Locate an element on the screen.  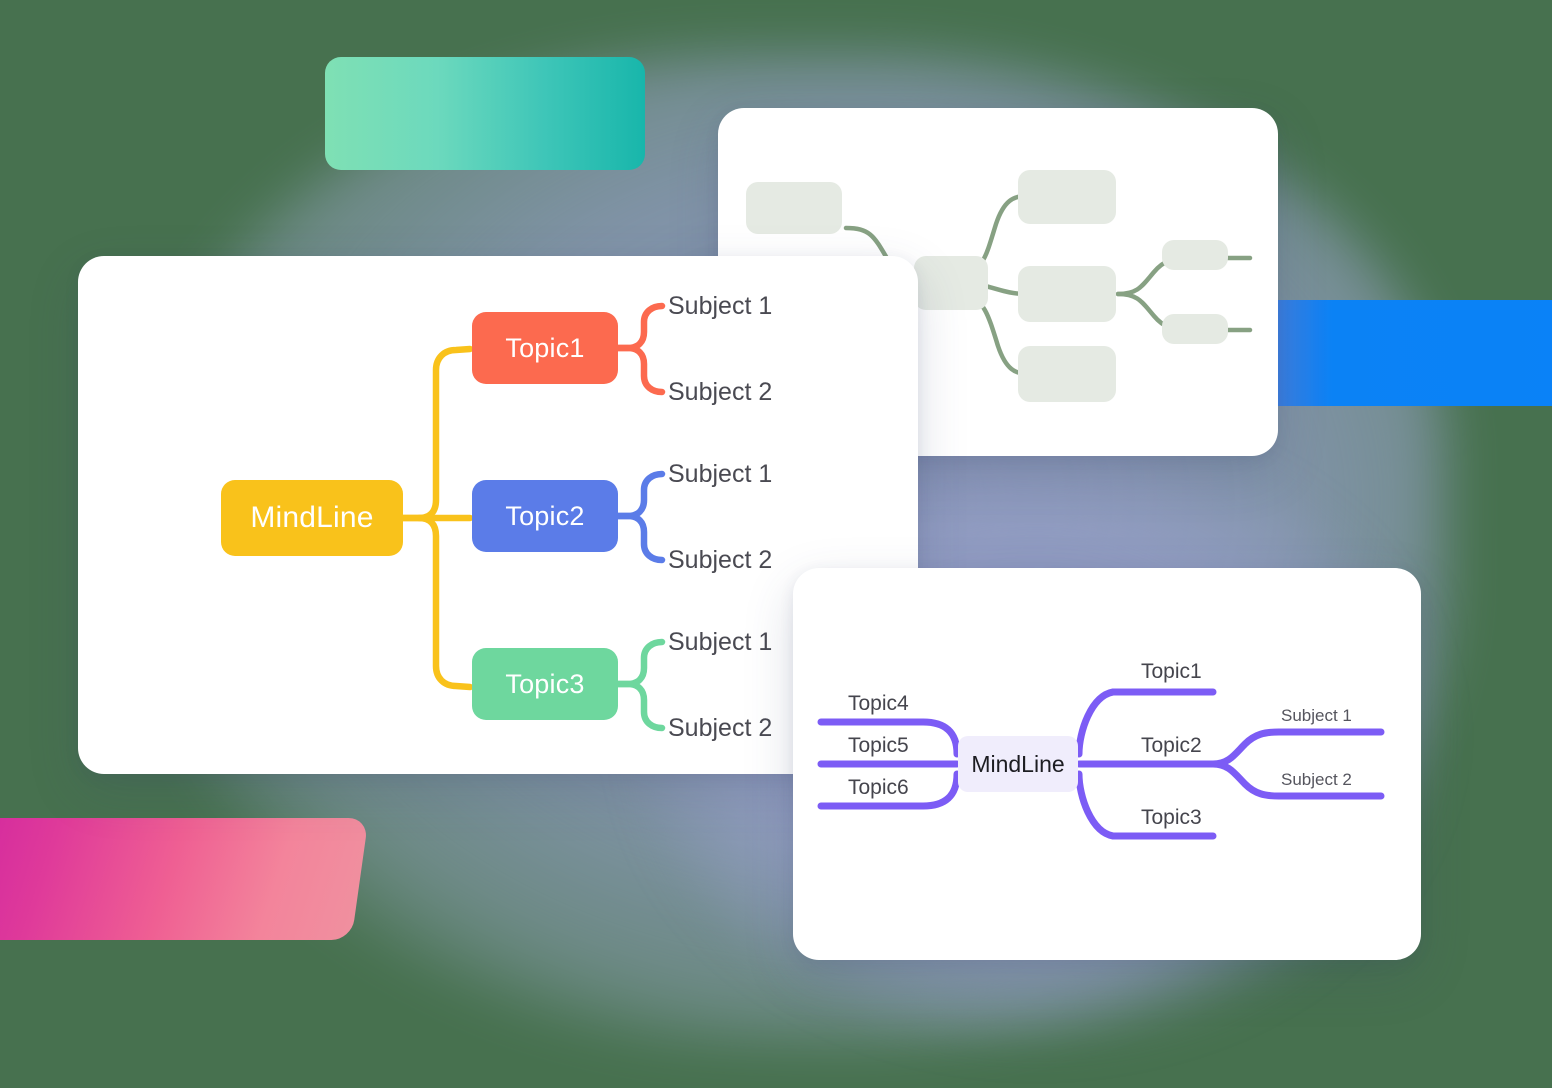
ghost-box-middle is located at coordinates (1067, 294).